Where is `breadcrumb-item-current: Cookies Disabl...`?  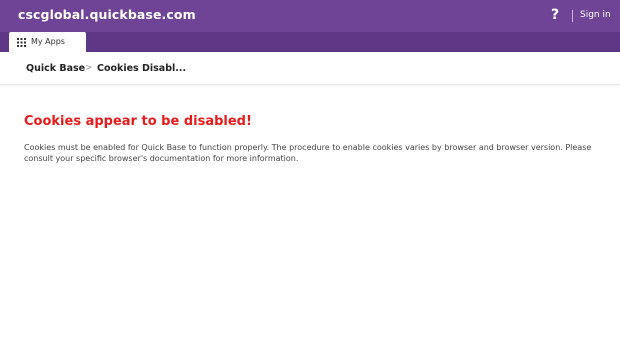
breadcrumb-item-current: Cookies Disabl... is located at coordinates (142, 68).